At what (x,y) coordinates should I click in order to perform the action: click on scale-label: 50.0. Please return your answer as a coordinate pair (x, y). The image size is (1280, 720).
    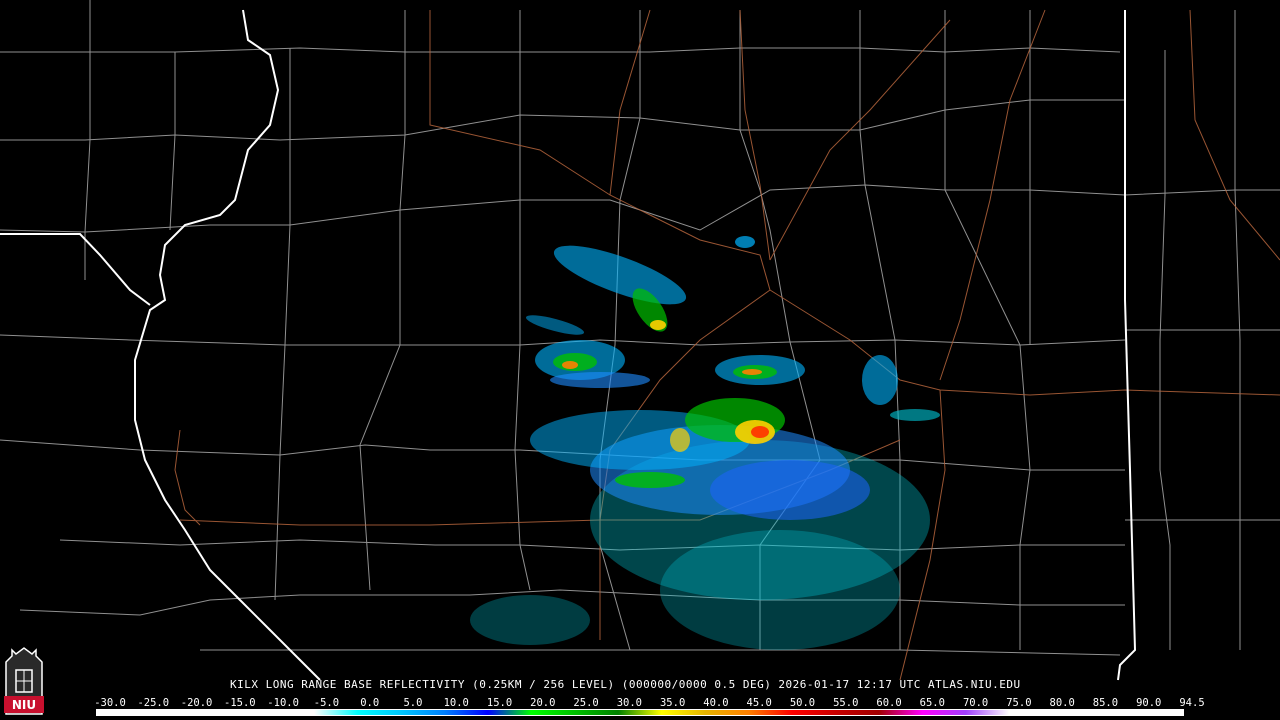
    Looking at the image, I should click on (802, 703).